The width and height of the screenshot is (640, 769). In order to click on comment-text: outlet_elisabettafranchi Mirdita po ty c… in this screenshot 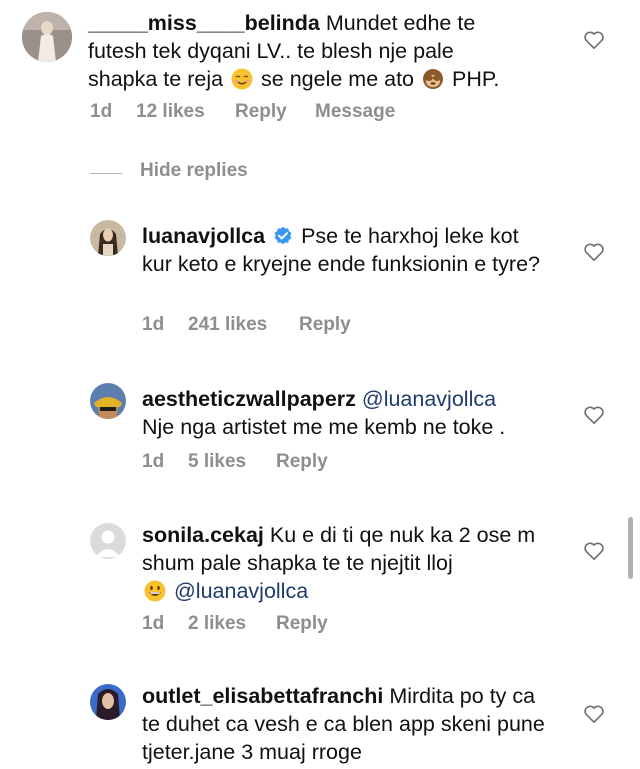, I will do `click(347, 724)`.